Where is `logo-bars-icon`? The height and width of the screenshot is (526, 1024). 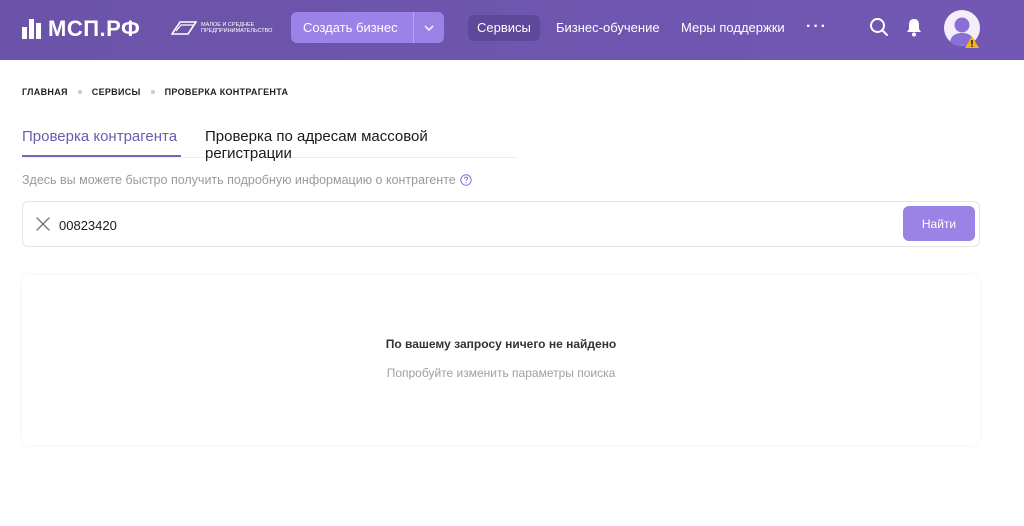
logo-bars-icon is located at coordinates (32, 29).